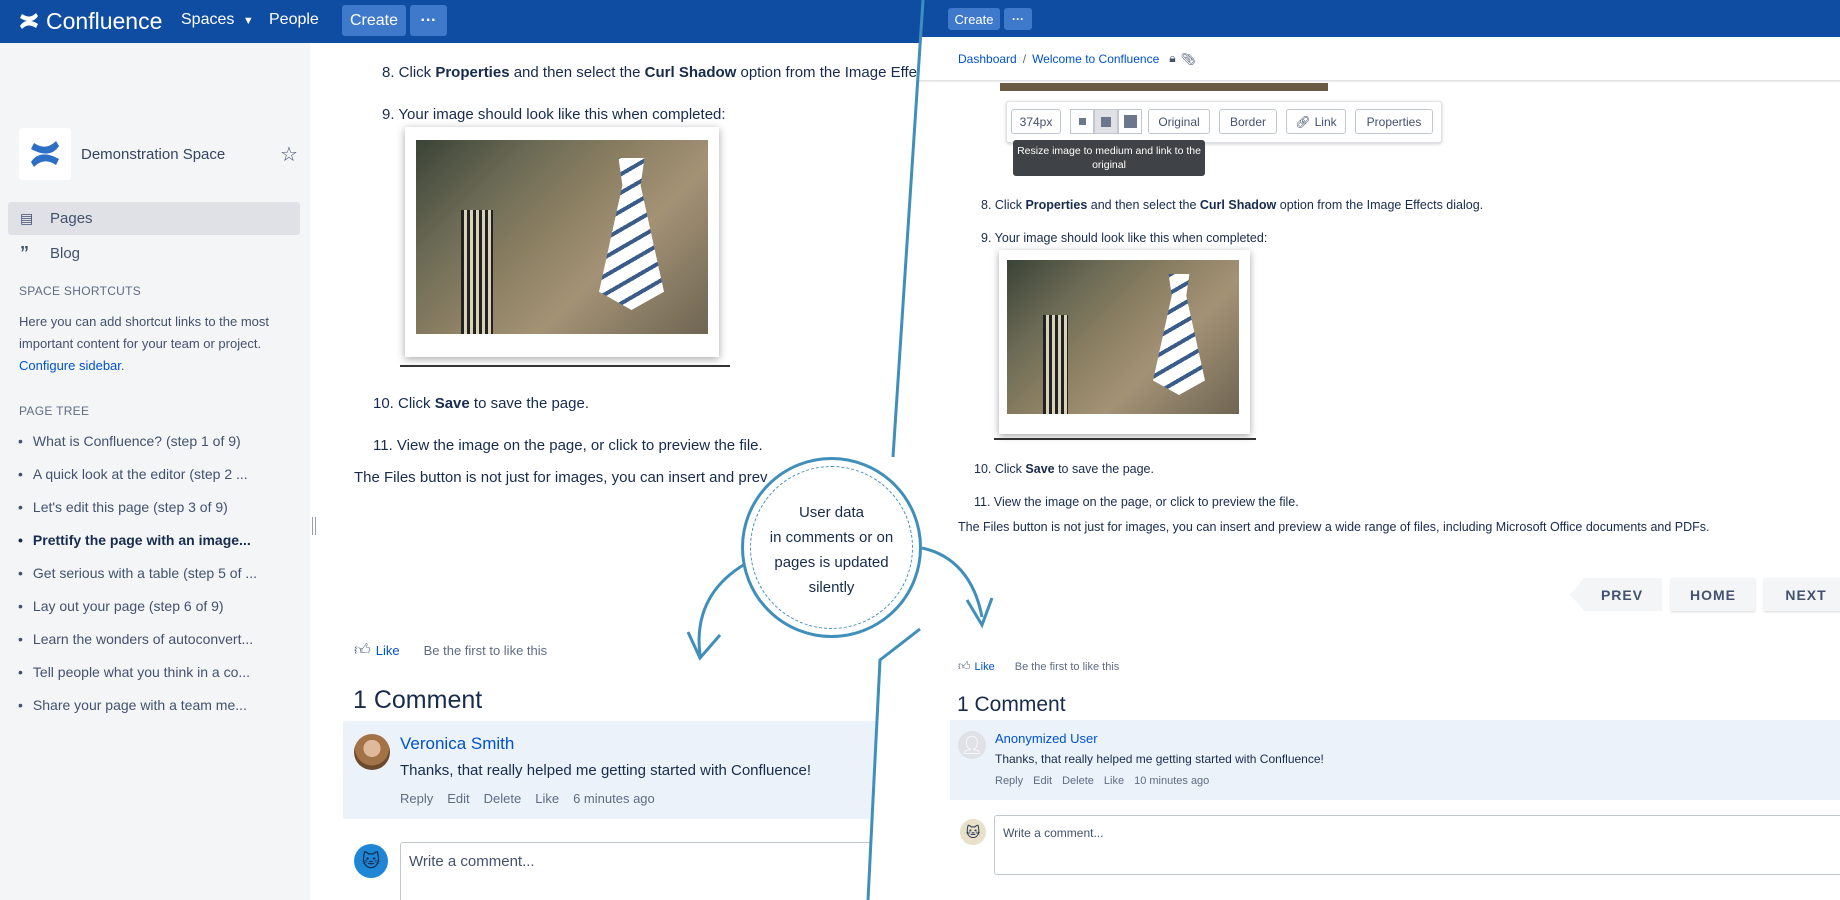 This screenshot has height=900, width=1840. Describe the element at coordinates (831, 587) in the screenshot. I see `callout-line: silently` at that location.